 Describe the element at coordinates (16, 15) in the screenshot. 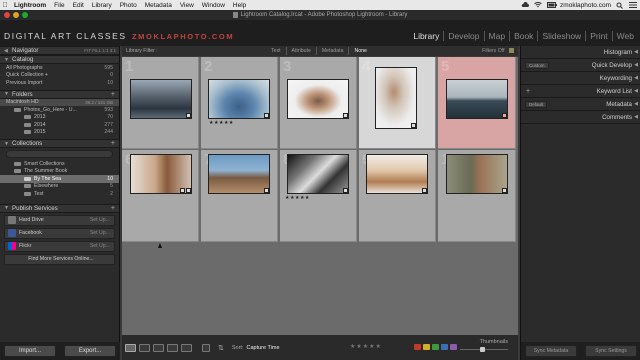

I see `minimize-window-icon` at that location.